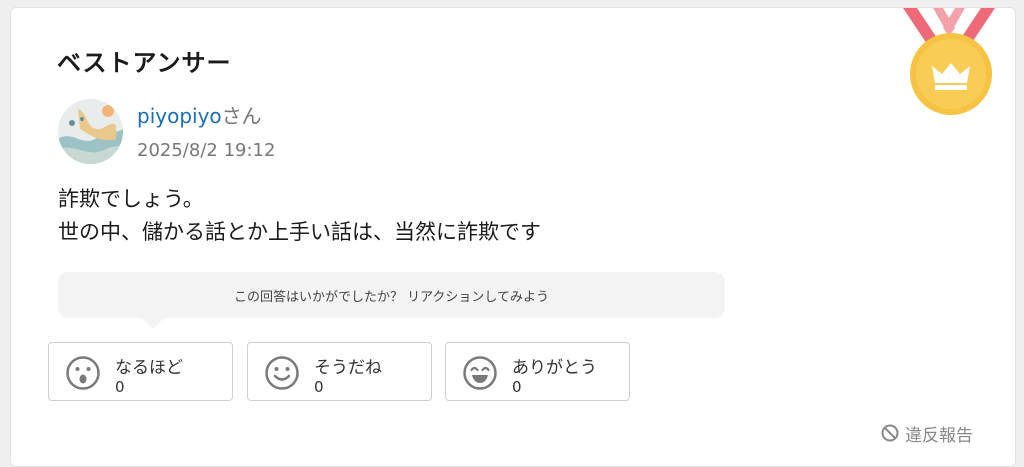  I want to click on prohibited-icon, so click(890, 433).